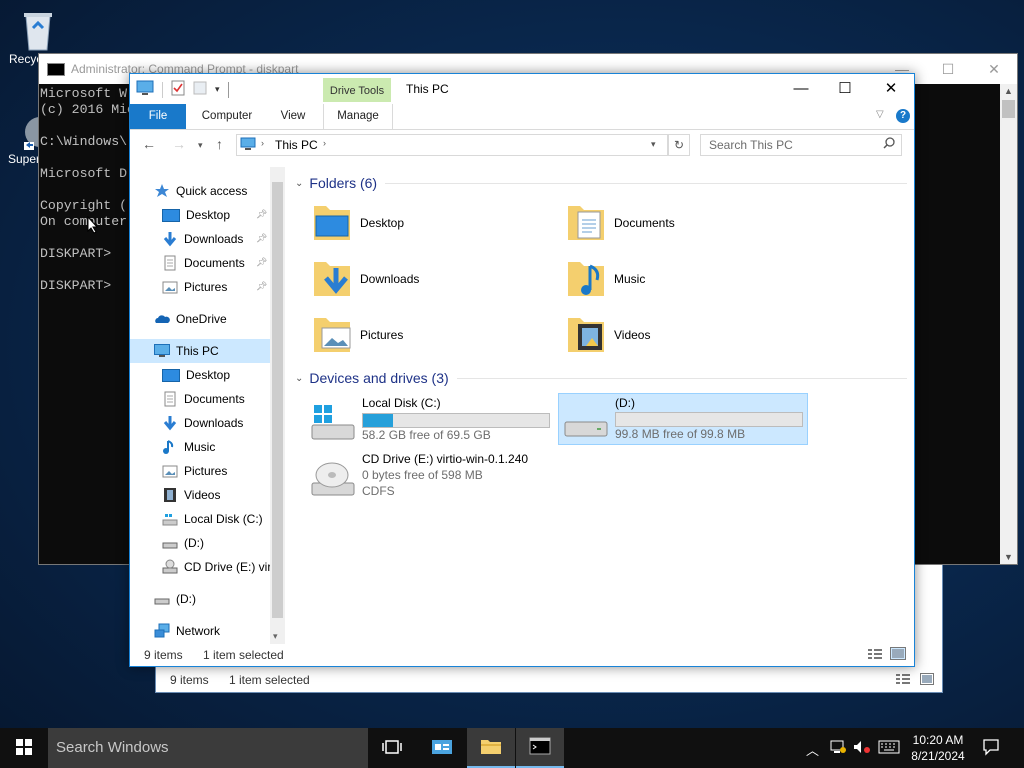 The image size is (1024, 768). What do you see at coordinates (991, 748) in the screenshot?
I see `action-center-icon` at bounding box center [991, 748].